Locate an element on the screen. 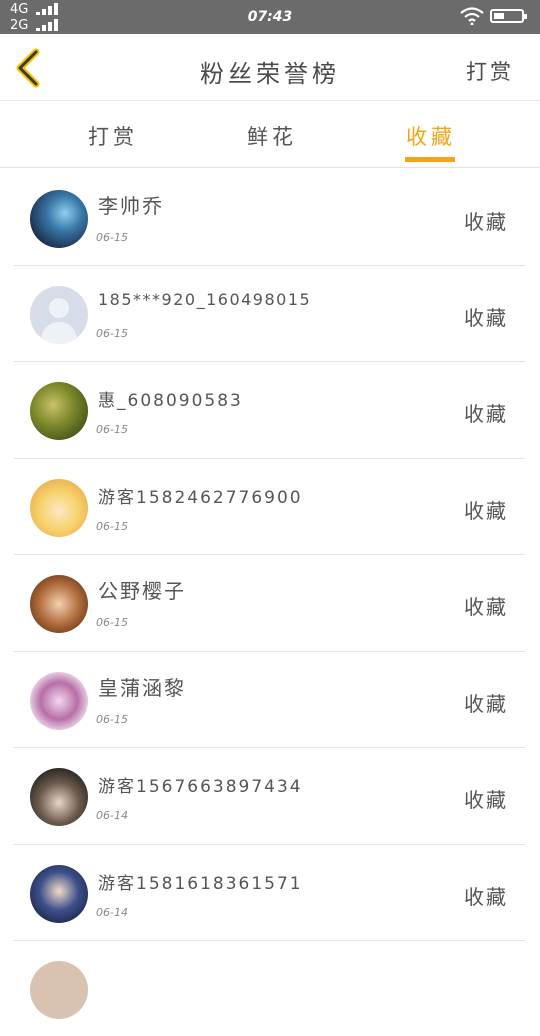  tab-reward: 打赏 is located at coordinates (113, 136).